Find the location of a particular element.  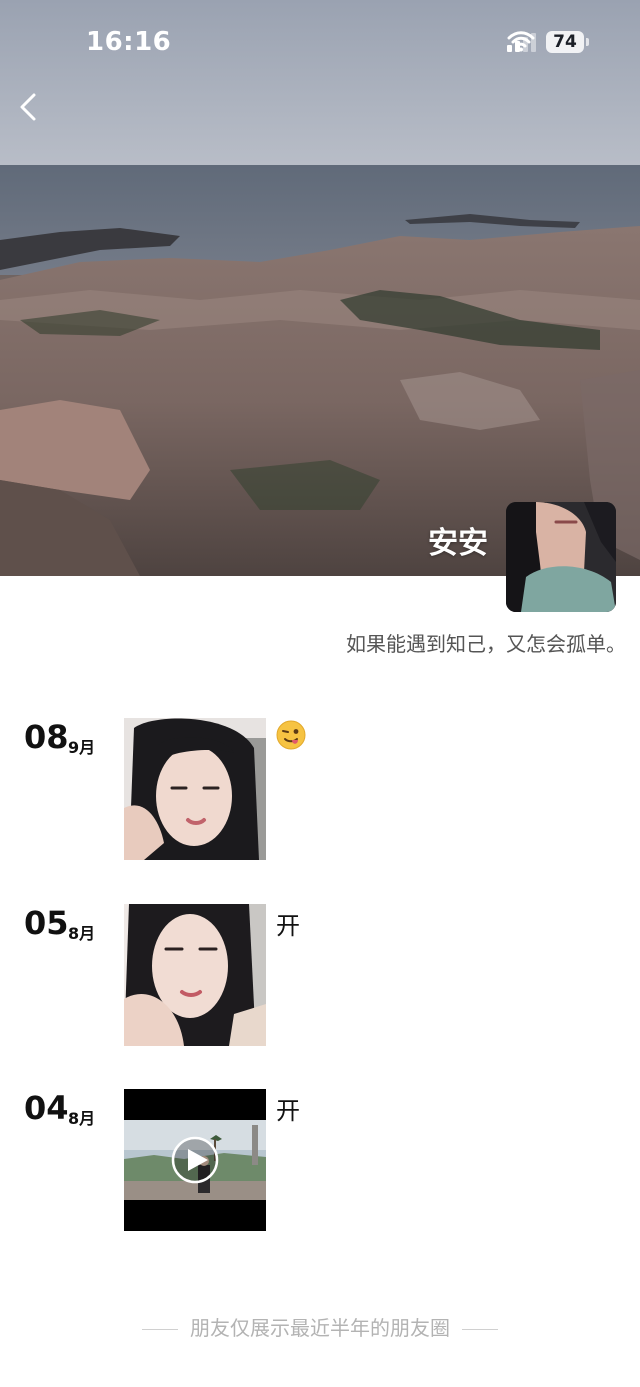

play-icon is located at coordinates (195, 1160).